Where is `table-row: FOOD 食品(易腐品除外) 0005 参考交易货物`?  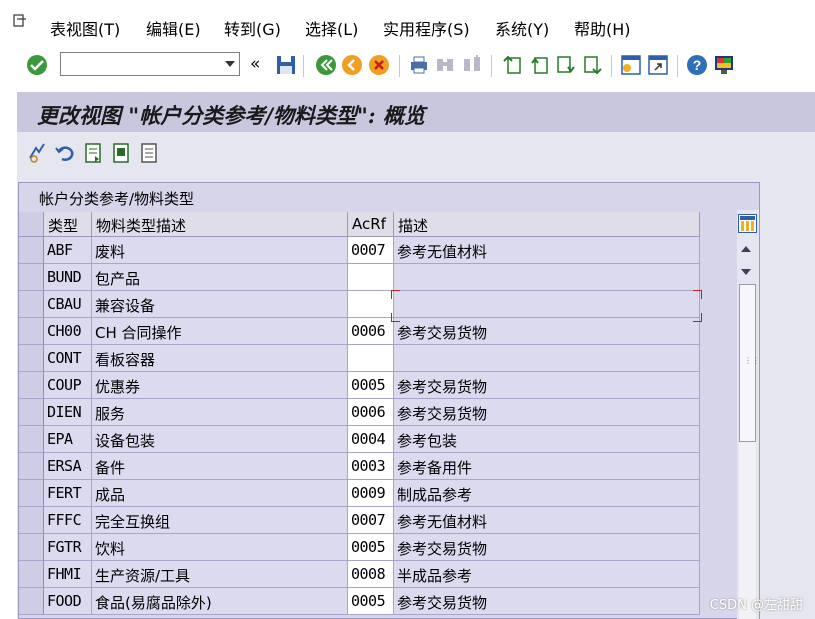
table-row: FOOD 食品(易腐品除外) 0005 参考交易货物 is located at coordinates (359, 601).